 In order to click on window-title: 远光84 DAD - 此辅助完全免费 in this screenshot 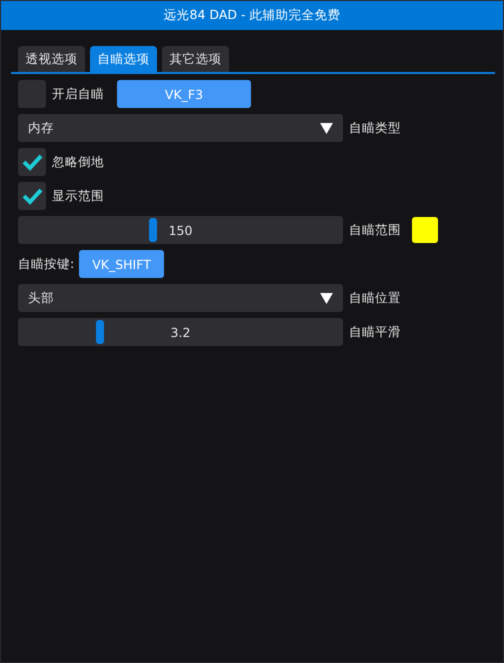, I will do `click(252, 15)`.